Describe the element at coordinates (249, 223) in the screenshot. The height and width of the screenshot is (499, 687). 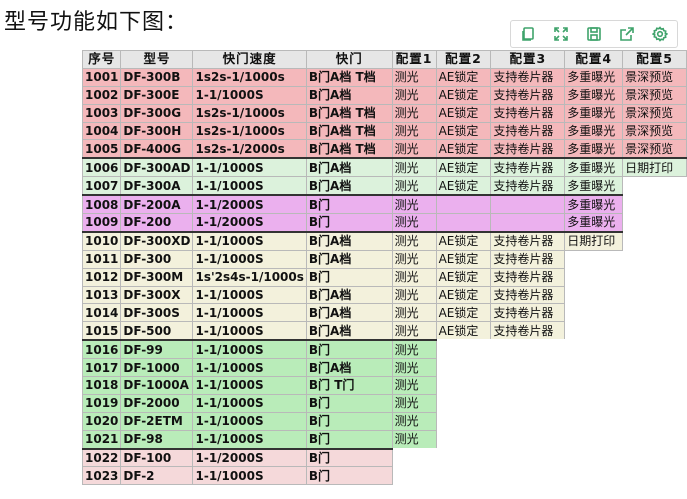
I see `cell-shutter-speed: 1-1/2000S` at that location.